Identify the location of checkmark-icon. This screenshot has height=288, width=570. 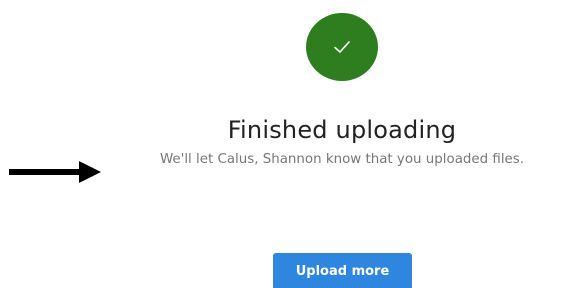
(342, 47).